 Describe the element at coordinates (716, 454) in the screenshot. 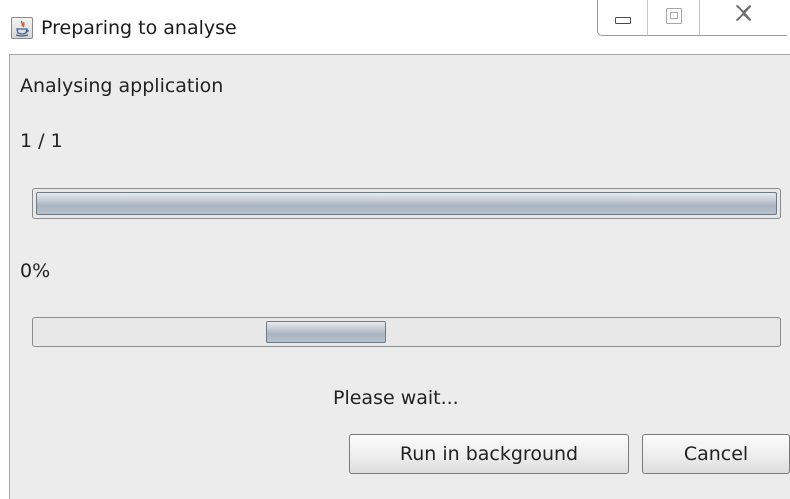

I see `cancel-button: Cancel` at that location.